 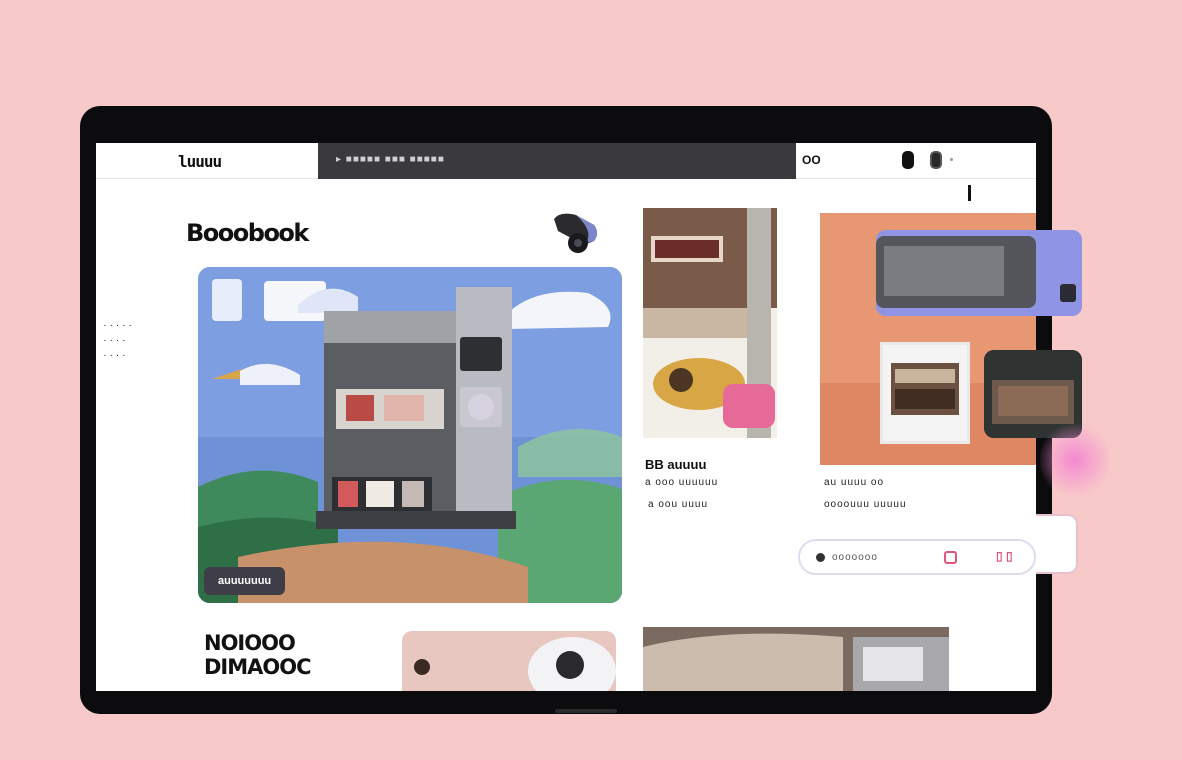 I want to click on side-nav-item: · · · · ·, so click(x=118, y=326).